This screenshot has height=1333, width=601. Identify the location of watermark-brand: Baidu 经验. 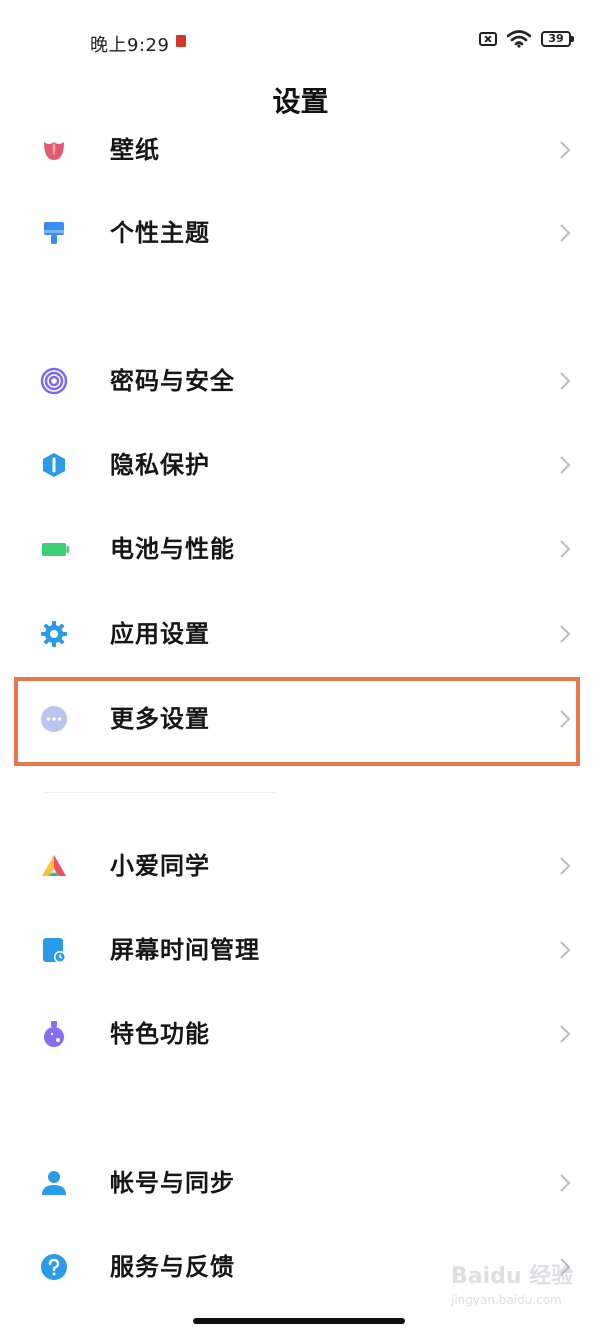
(512, 1276).